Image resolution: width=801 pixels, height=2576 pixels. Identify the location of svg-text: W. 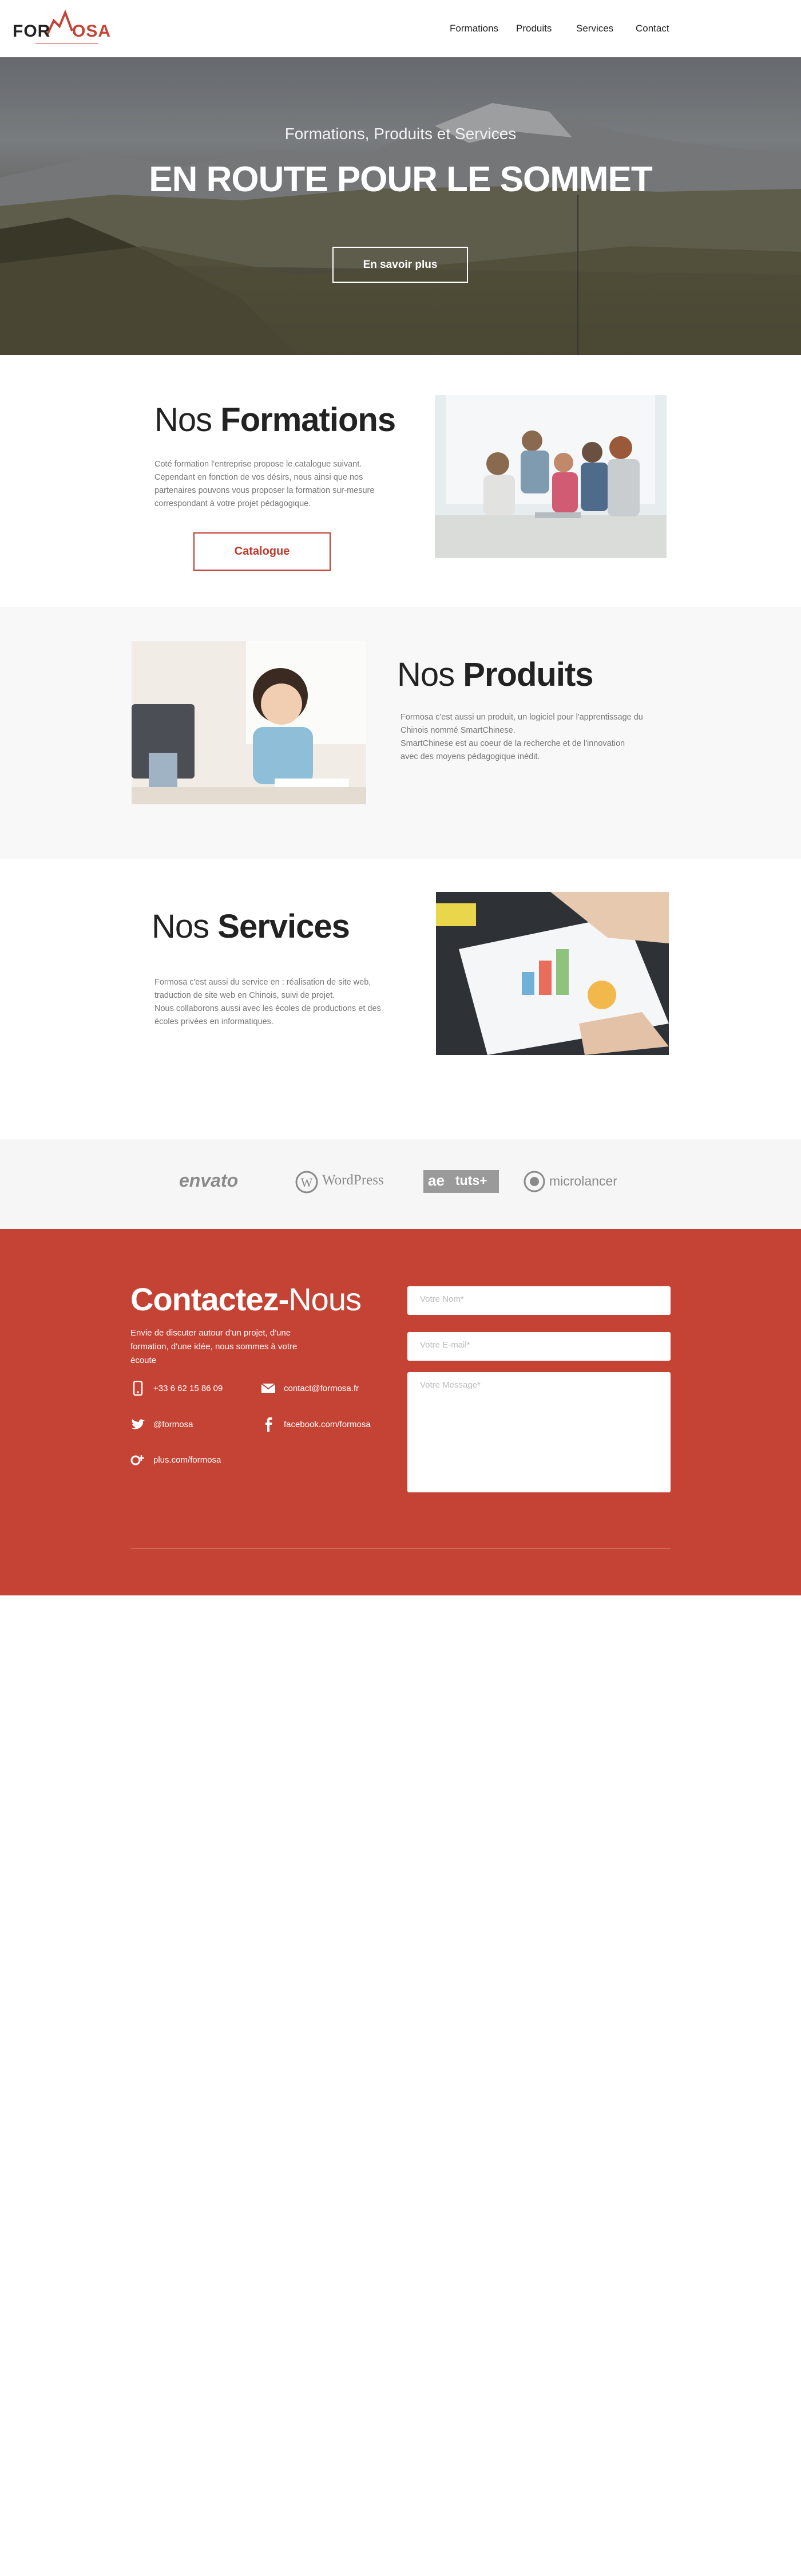
(307, 1182).